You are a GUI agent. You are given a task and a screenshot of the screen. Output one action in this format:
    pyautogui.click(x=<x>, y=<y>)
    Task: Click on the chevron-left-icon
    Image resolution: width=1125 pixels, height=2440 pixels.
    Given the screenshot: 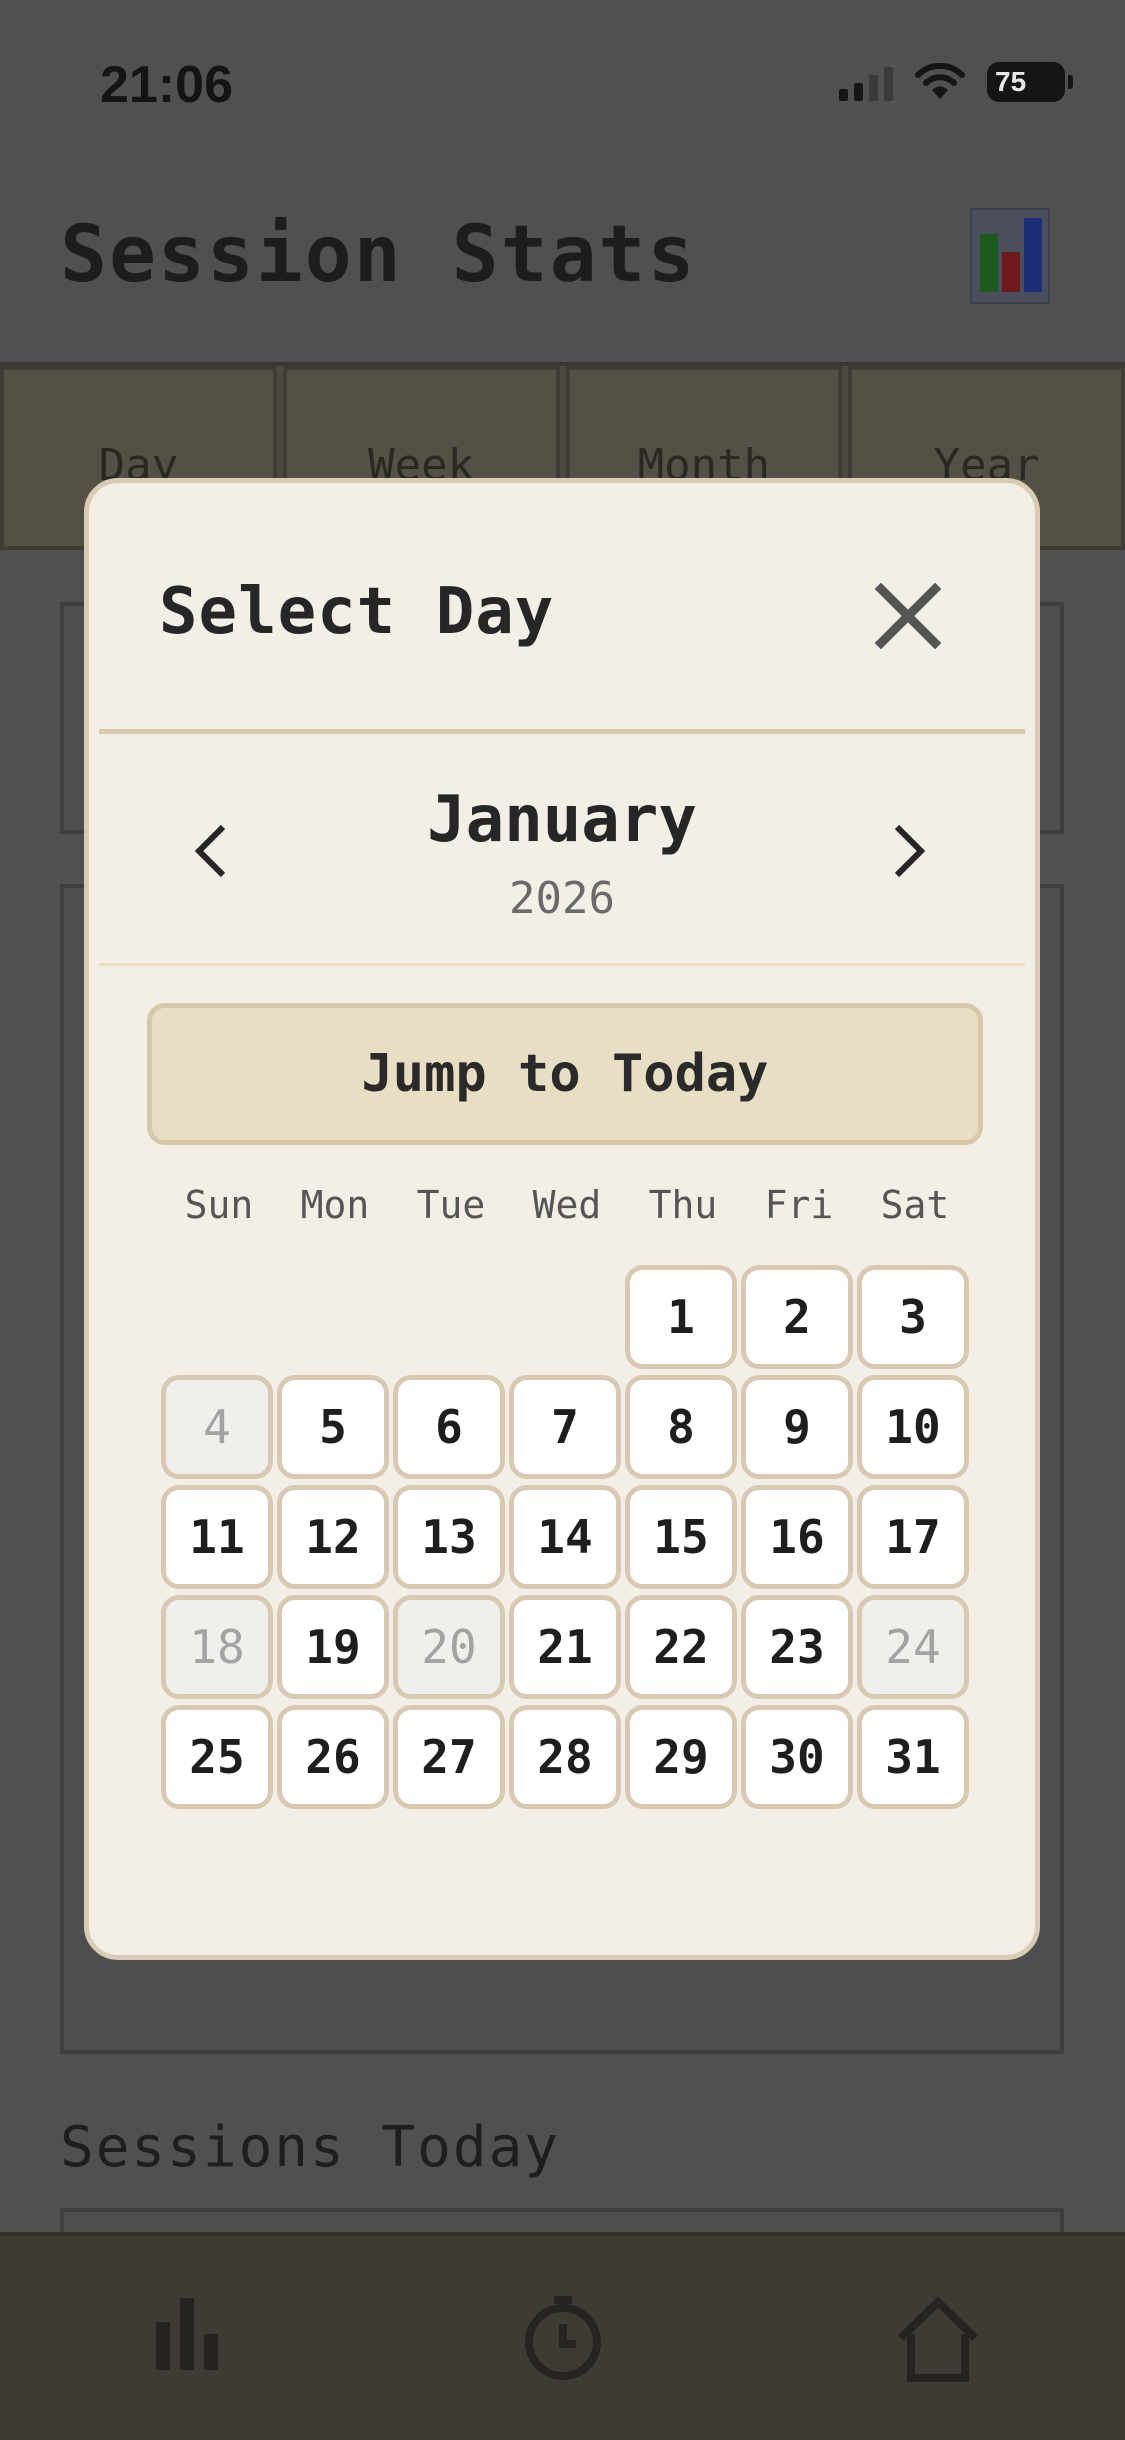 What is the action you would take?
    pyautogui.click(x=211, y=853)
    